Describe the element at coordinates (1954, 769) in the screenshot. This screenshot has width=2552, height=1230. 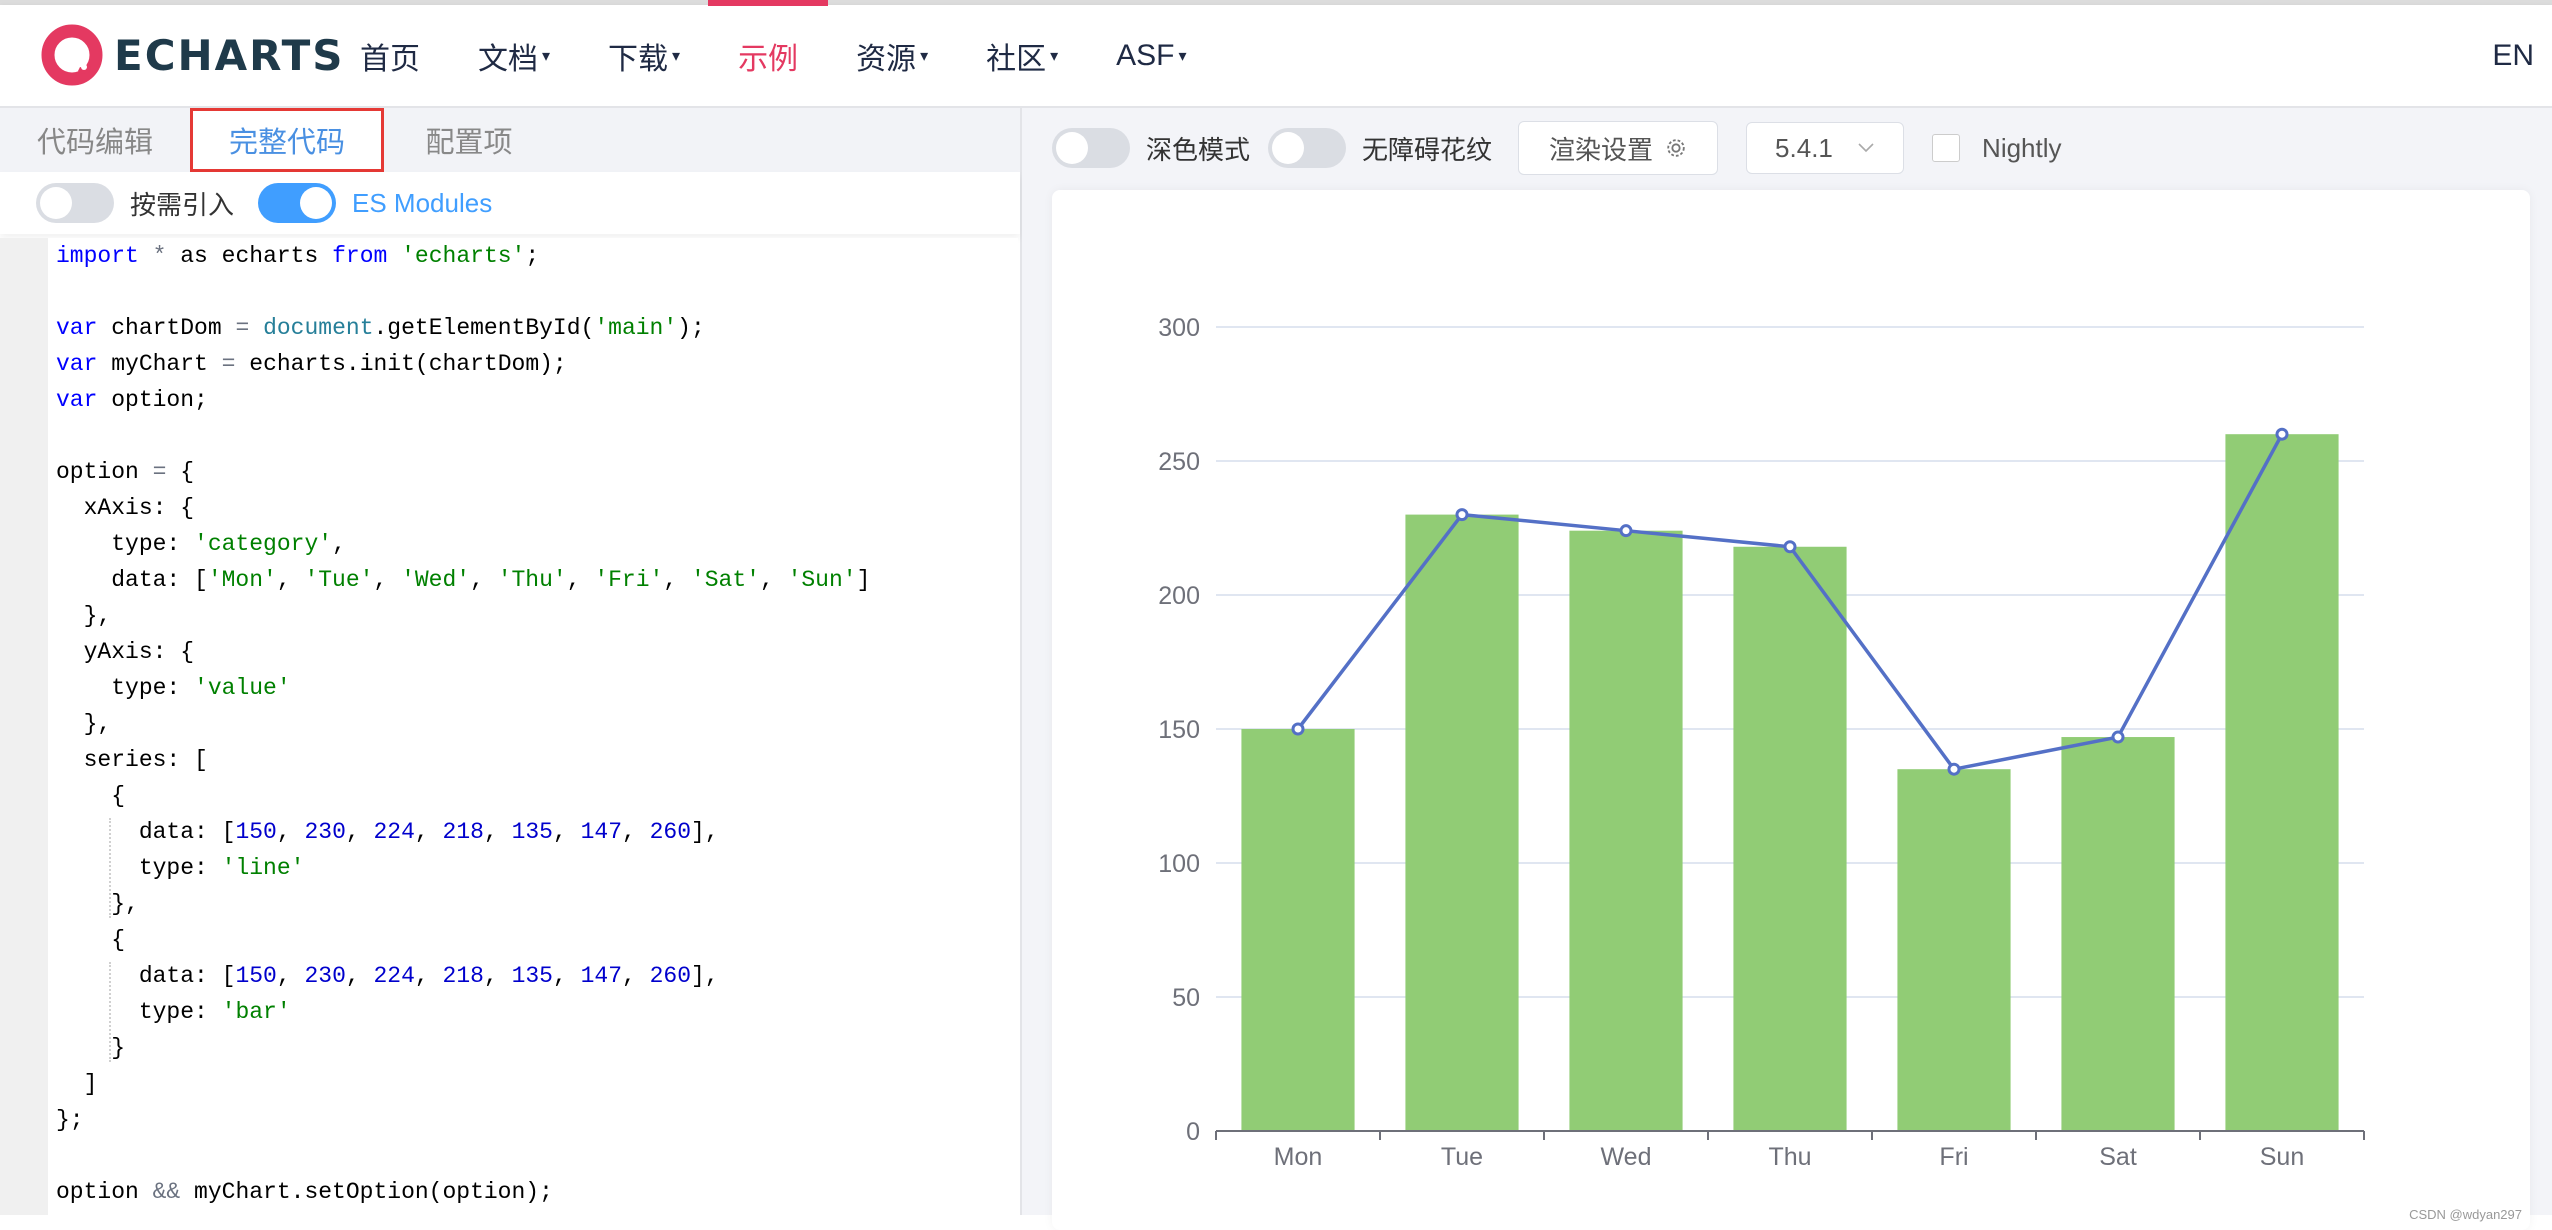
I see `line-point-fri` at that location.